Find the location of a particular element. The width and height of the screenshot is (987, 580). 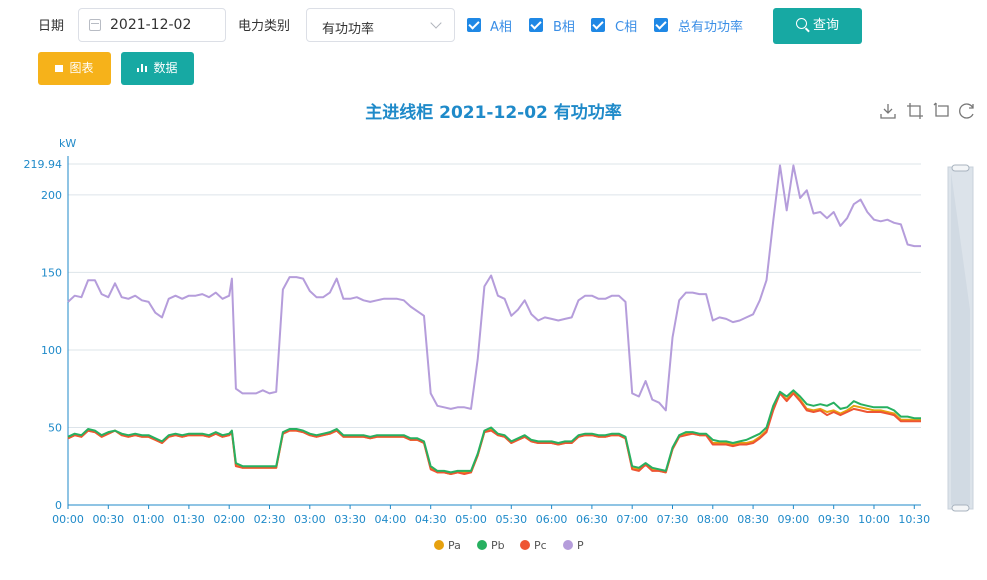

legend: Pa Pb Pc P is located at coordinates (509, 545).